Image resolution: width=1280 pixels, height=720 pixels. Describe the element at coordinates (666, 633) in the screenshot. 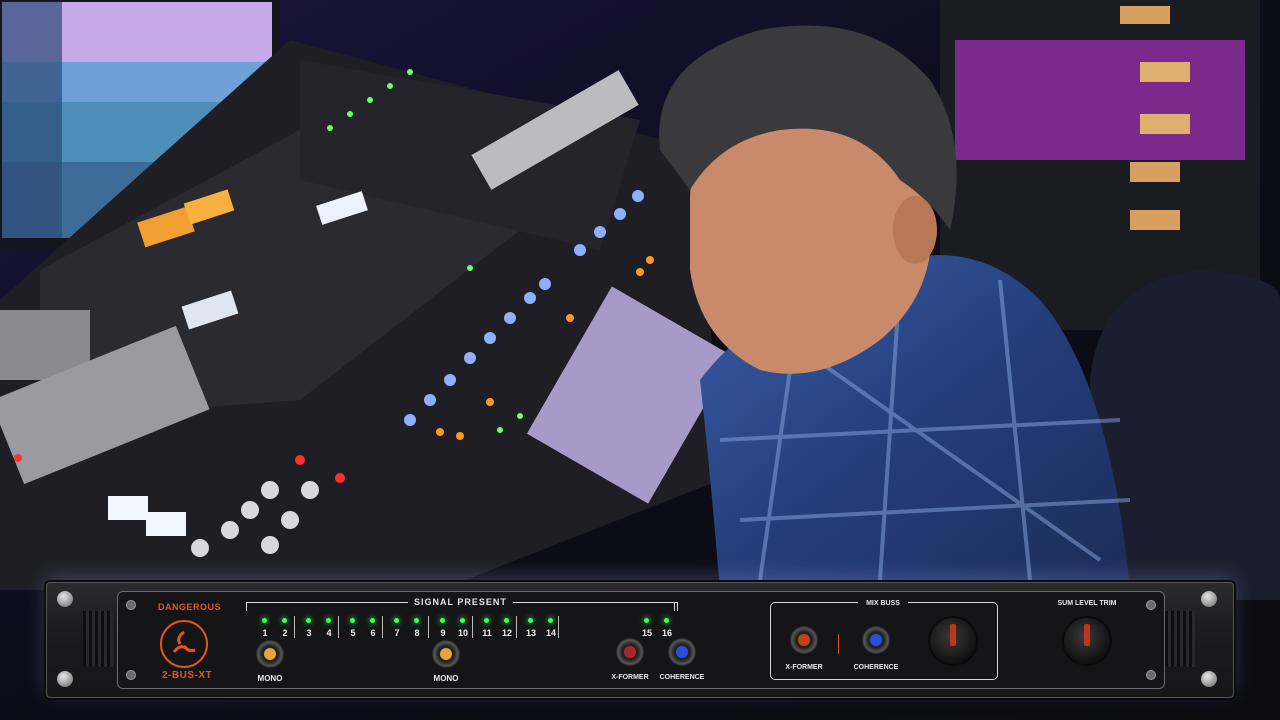

I see `channel-number-16: 16` at that location.